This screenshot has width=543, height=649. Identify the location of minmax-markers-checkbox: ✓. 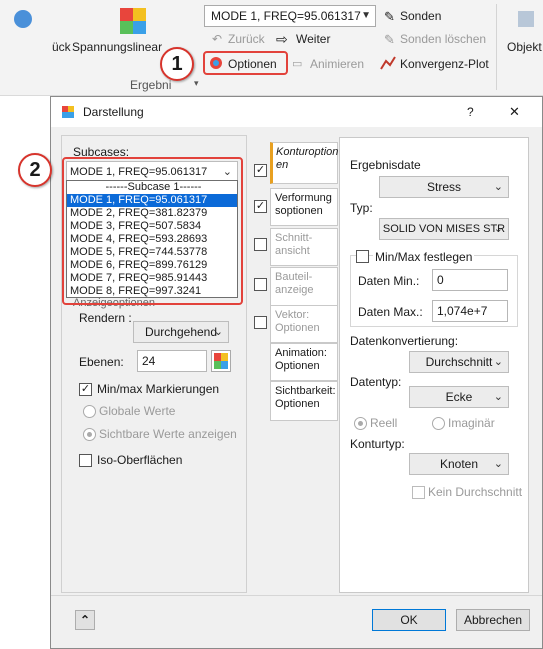
(85, 389).